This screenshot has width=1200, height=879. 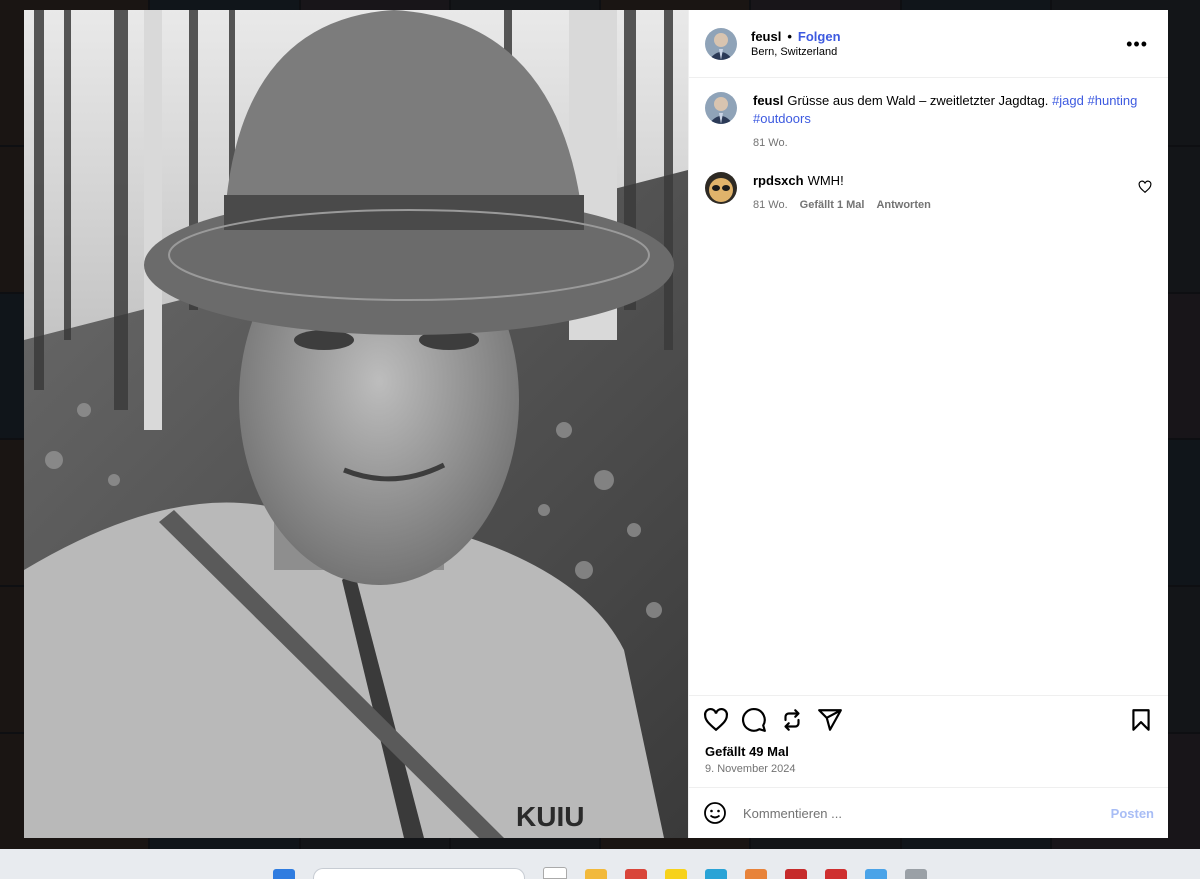 What do you see at coordinates (1132, 813) in the screenshot?
I see `post-comment-button: Posten` at bounding box center [1132, 813].